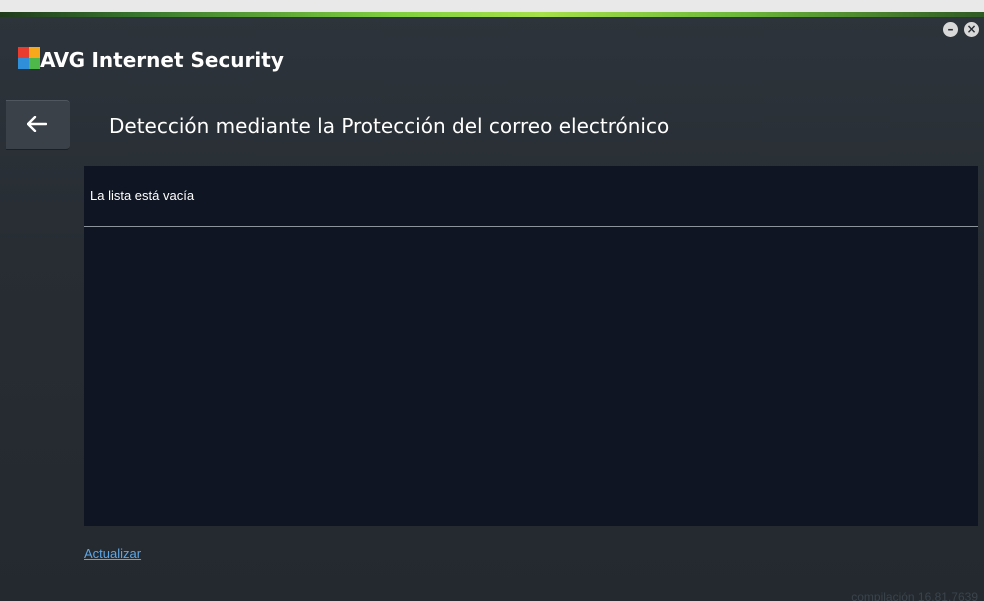  What do you see at coordinates (531, 196) in the screenshot?
I see `list-header: La lista está vacía` at bounding box center [531, 196].